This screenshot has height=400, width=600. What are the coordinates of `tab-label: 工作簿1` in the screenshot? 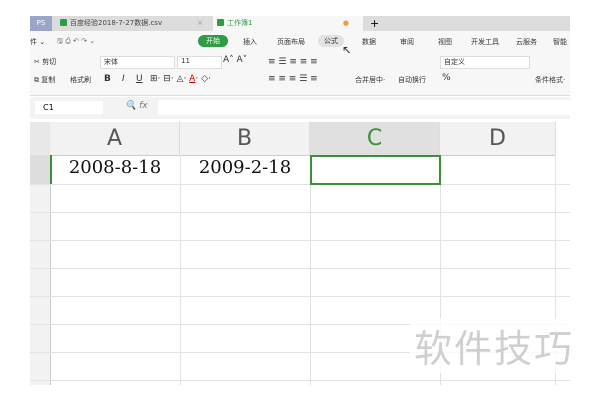 It's located at (240, 23).